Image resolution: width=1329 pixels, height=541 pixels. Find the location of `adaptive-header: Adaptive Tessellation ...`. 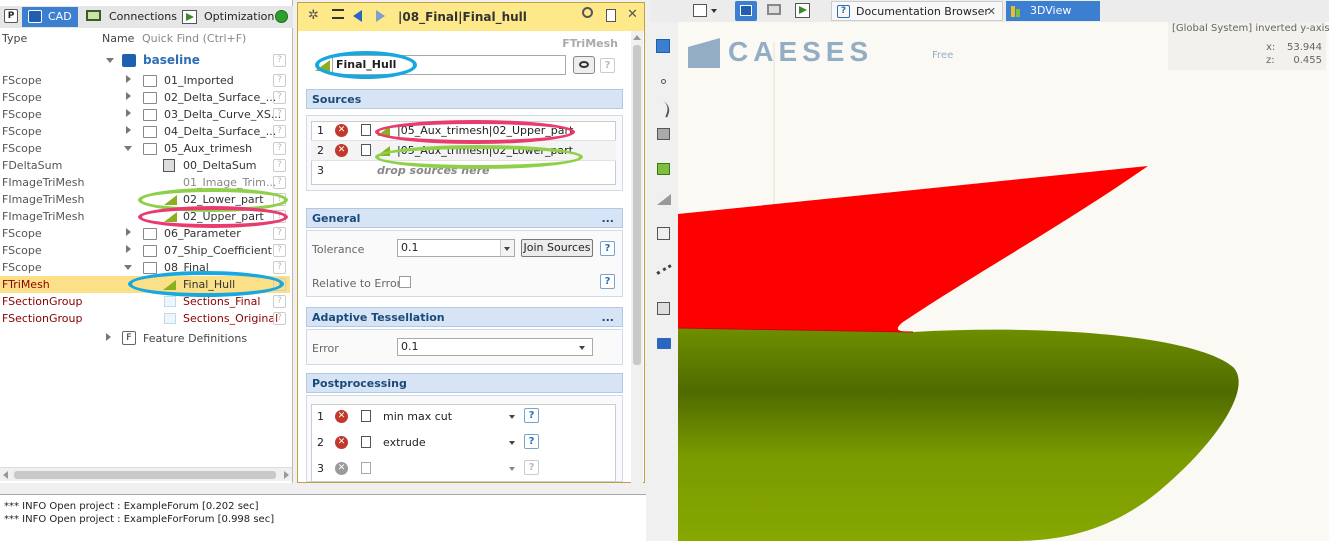

adaptive-header: Adaptive Tessellation ... is located at coordinates (464, 317).